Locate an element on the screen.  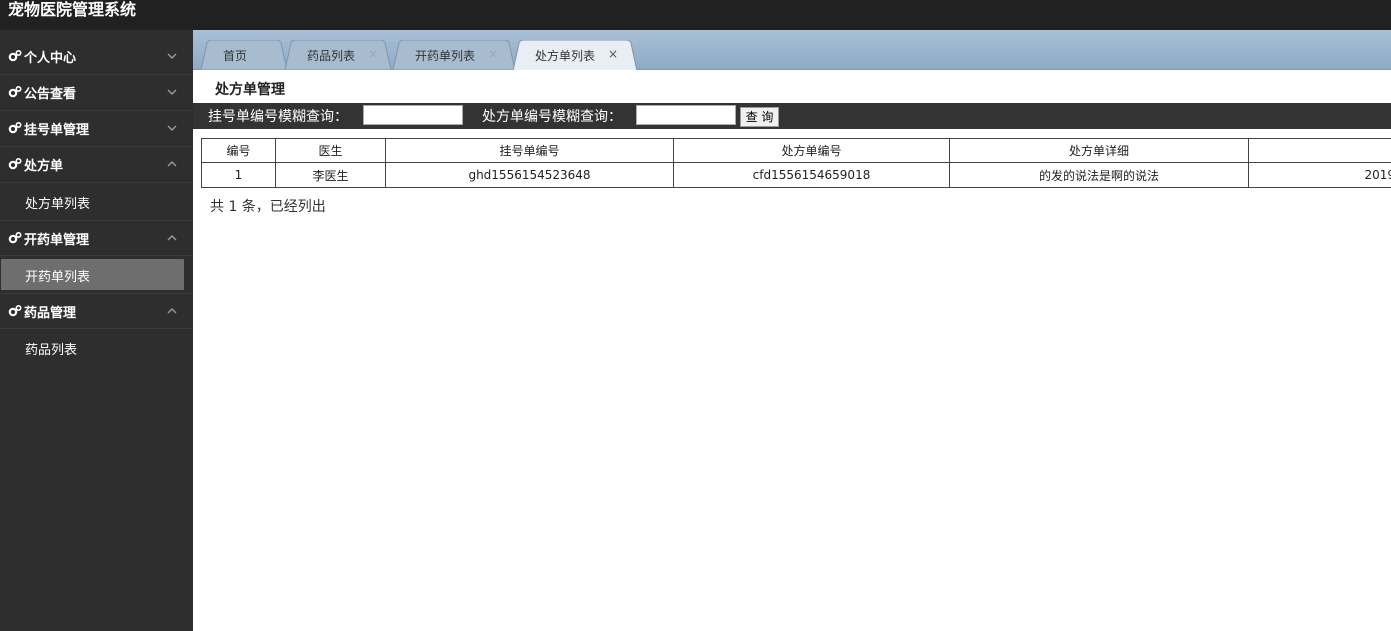
tab-home: 首页 is located at coordinates (244, 55).